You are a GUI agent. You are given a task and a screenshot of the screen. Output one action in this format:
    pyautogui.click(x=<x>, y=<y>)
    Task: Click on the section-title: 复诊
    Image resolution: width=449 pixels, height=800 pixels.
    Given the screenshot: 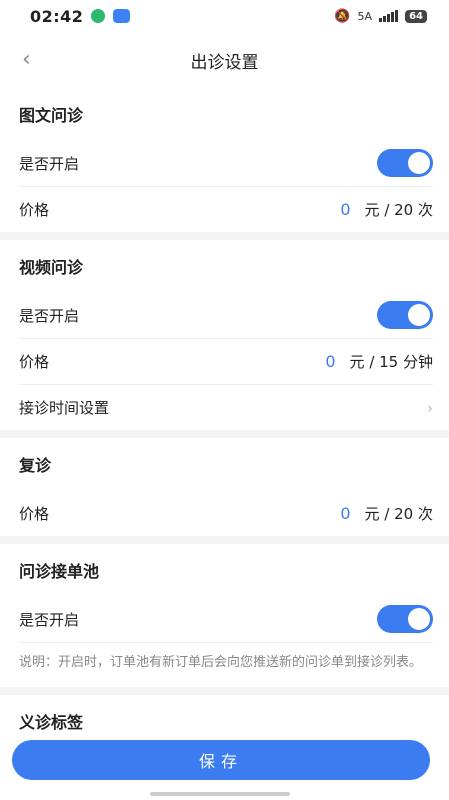 What is the action you would take?
    pyautogui.click(x=35, y=465)
    